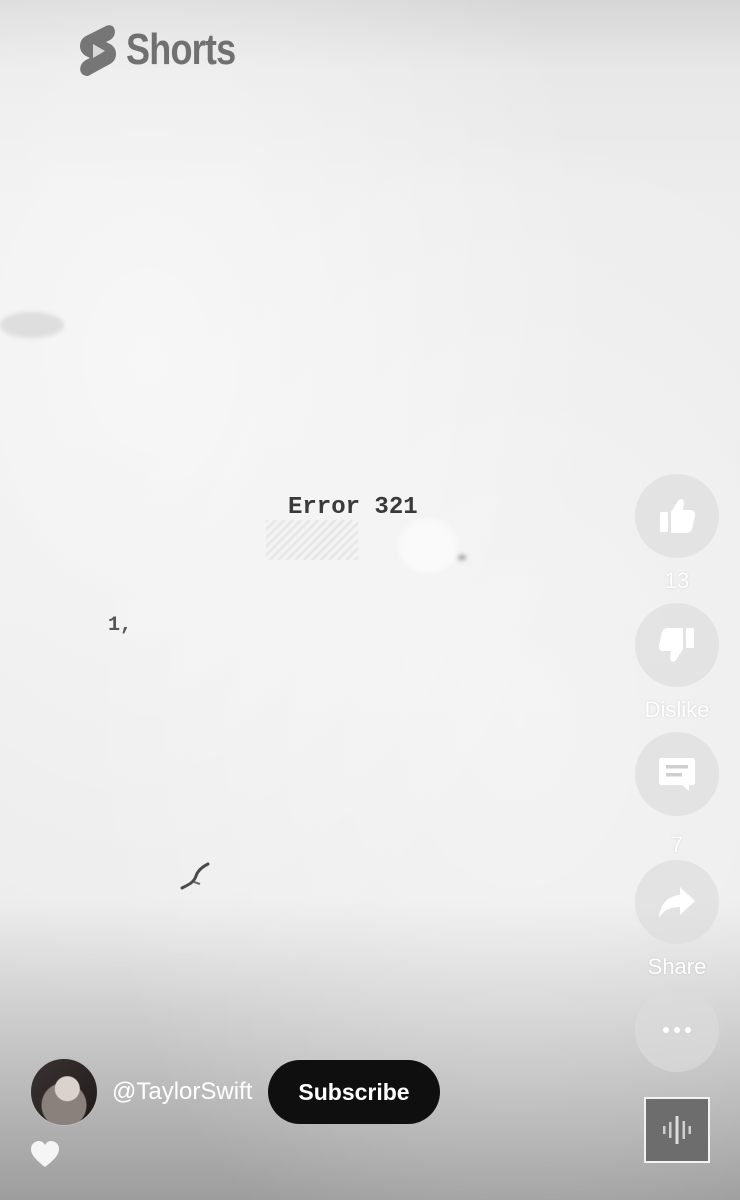 The width and height of the screenshot is (740, 1200). Describe the element at coordinates (677, 580) in the screenshot. I see `like-count: 13` at that location.